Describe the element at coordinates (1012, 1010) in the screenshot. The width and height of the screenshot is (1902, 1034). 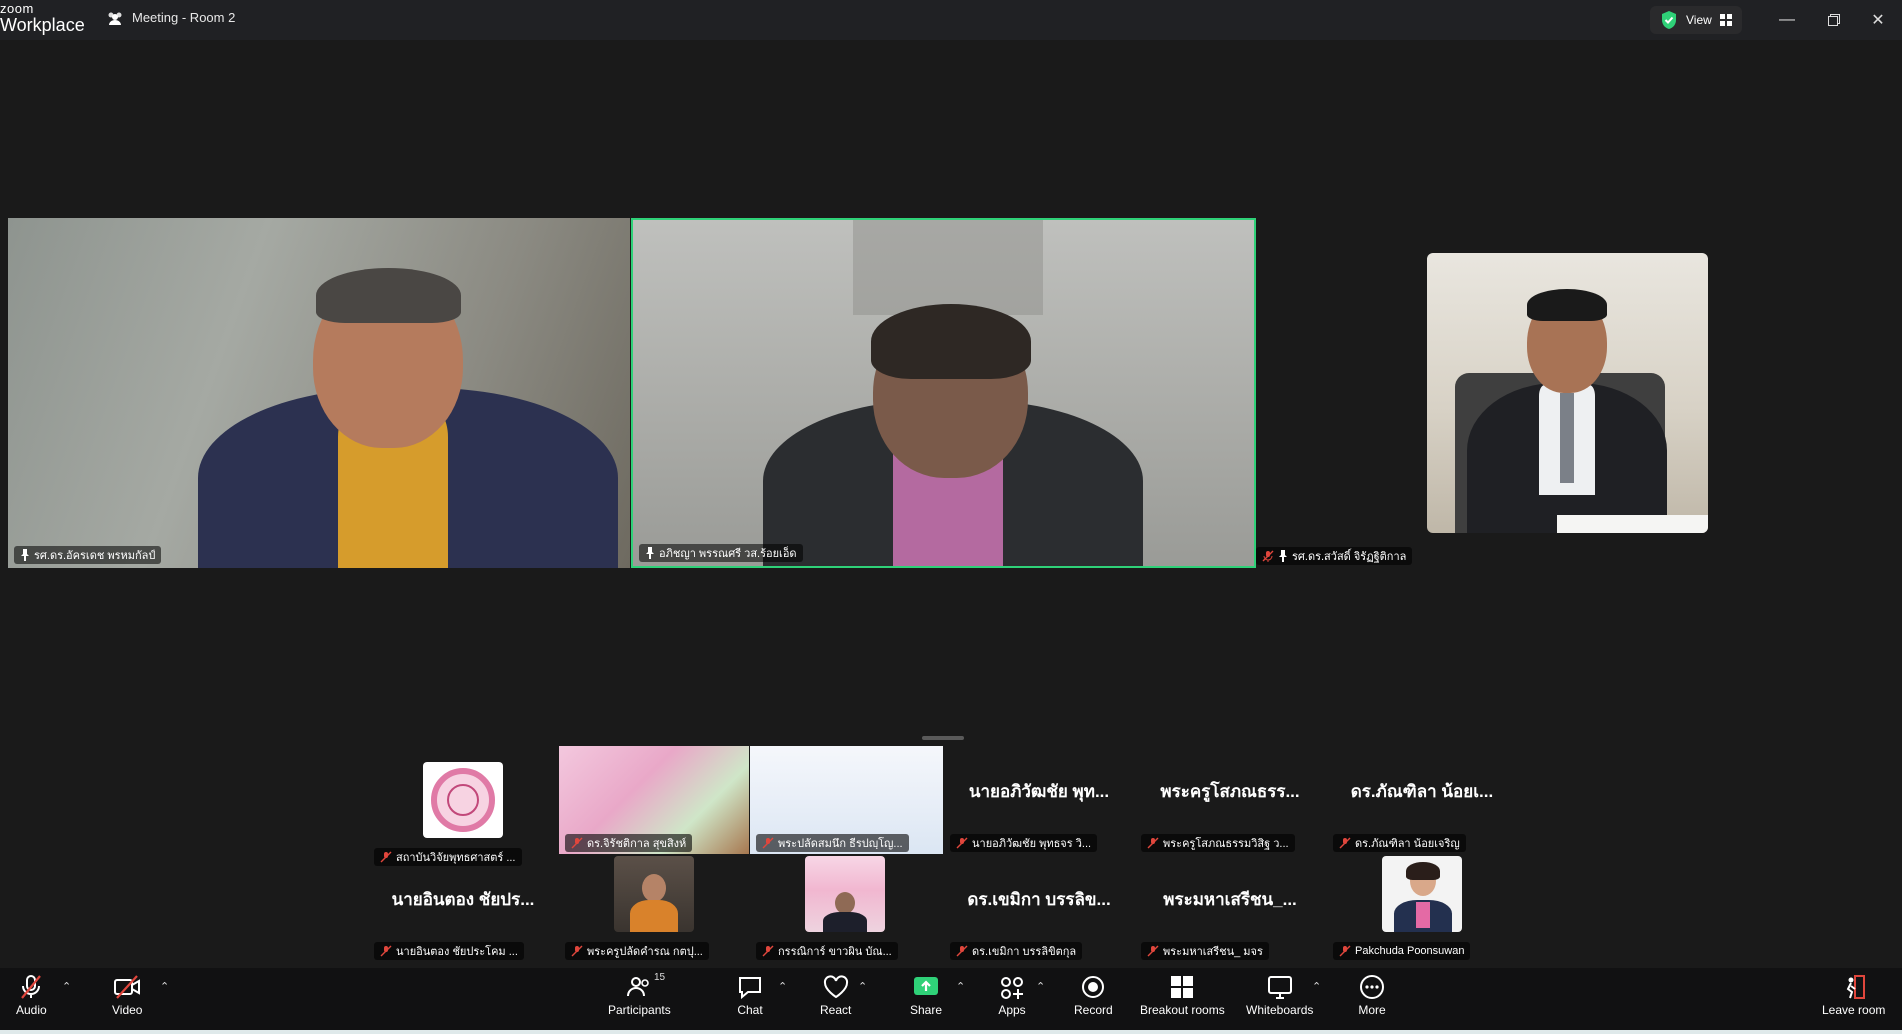
I see `apps-label: Apps` at that location.